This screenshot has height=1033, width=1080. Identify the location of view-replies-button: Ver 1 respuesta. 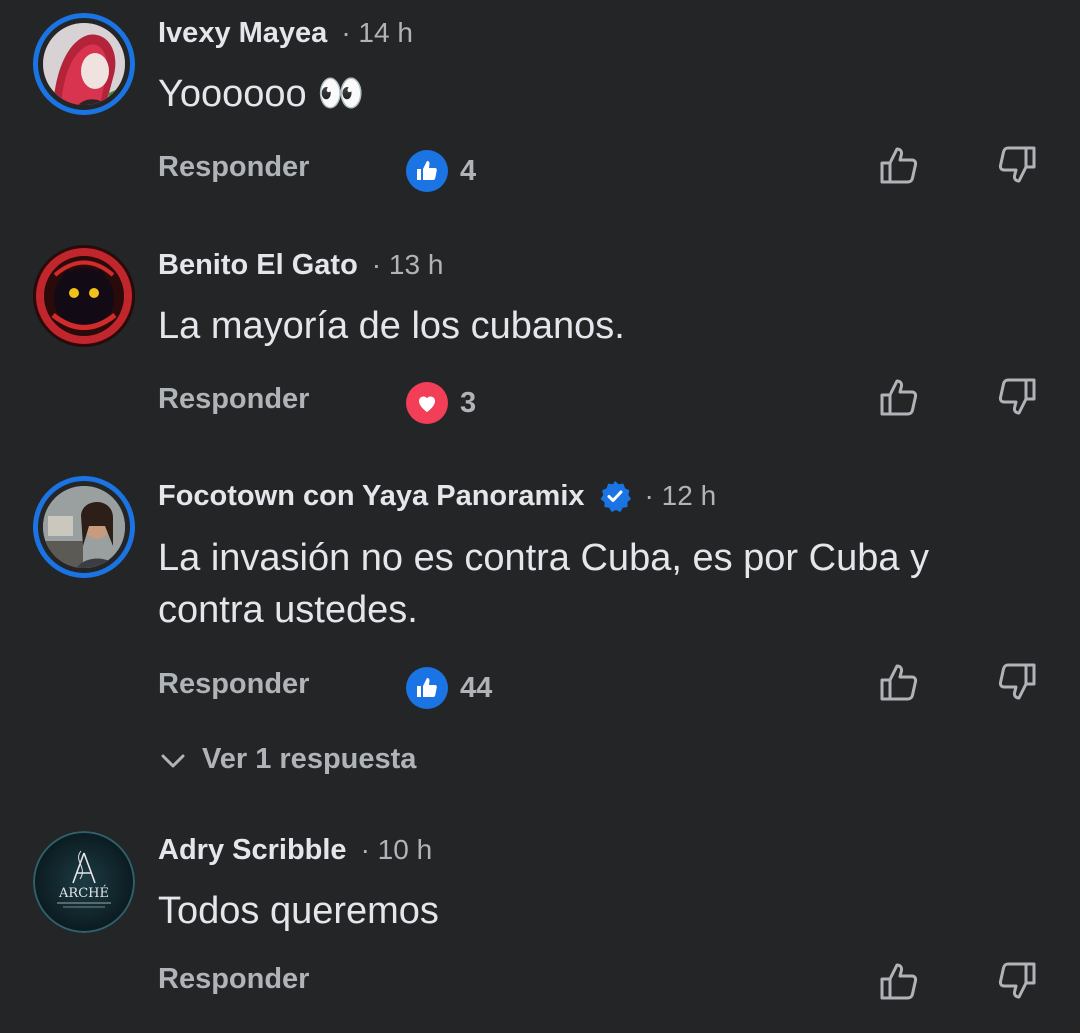
(287, 759).